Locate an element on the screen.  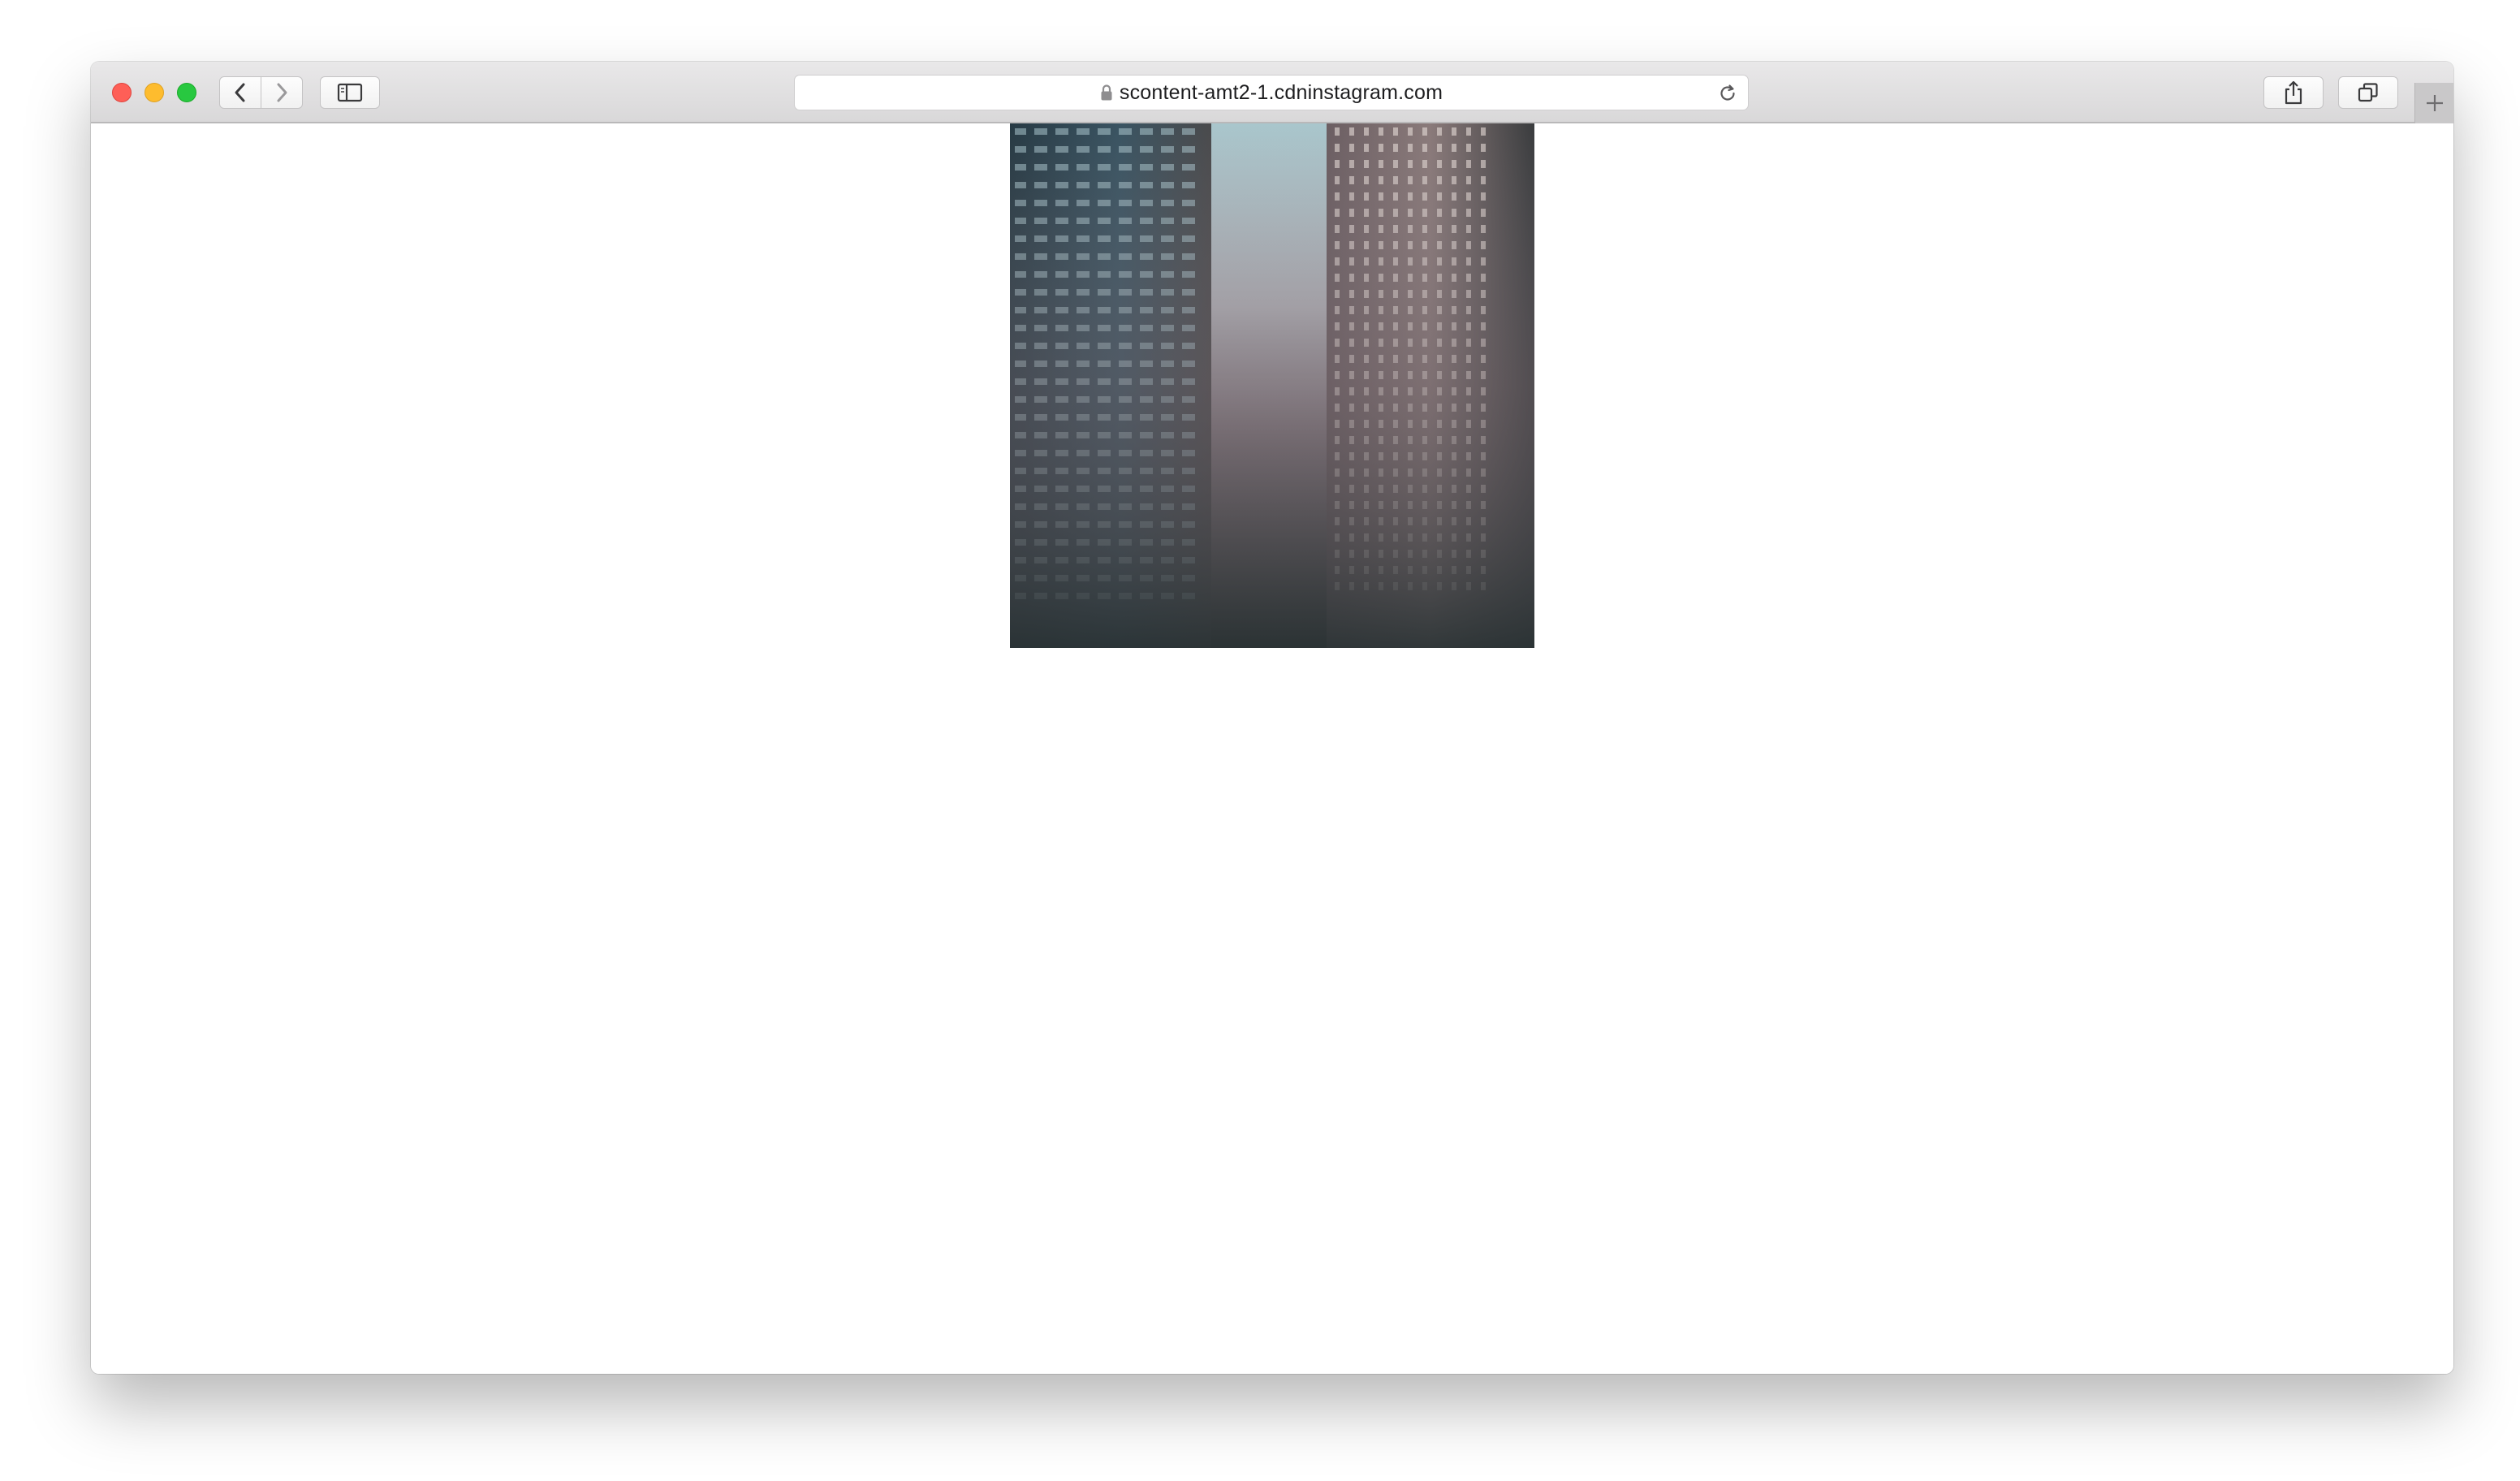
browser-toolbar: scontent-amt2-1.cdninstagram.com is located at coordinates (1272, 92).